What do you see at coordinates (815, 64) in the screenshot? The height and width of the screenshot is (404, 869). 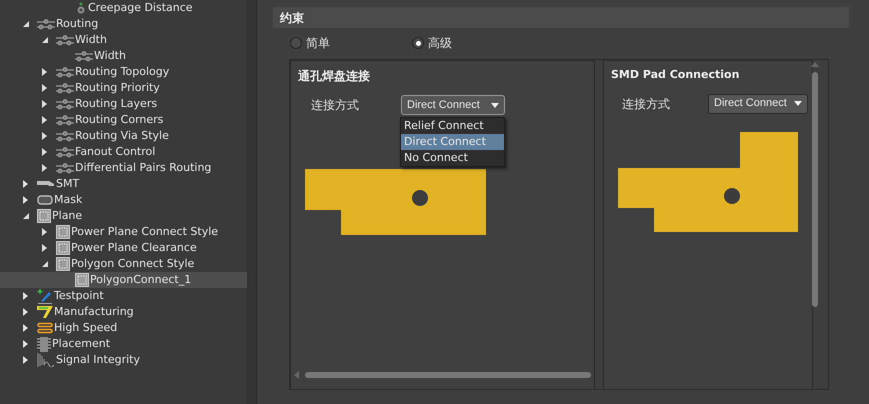 I see `scroll-up-icon` at bounding box center [815, 64].